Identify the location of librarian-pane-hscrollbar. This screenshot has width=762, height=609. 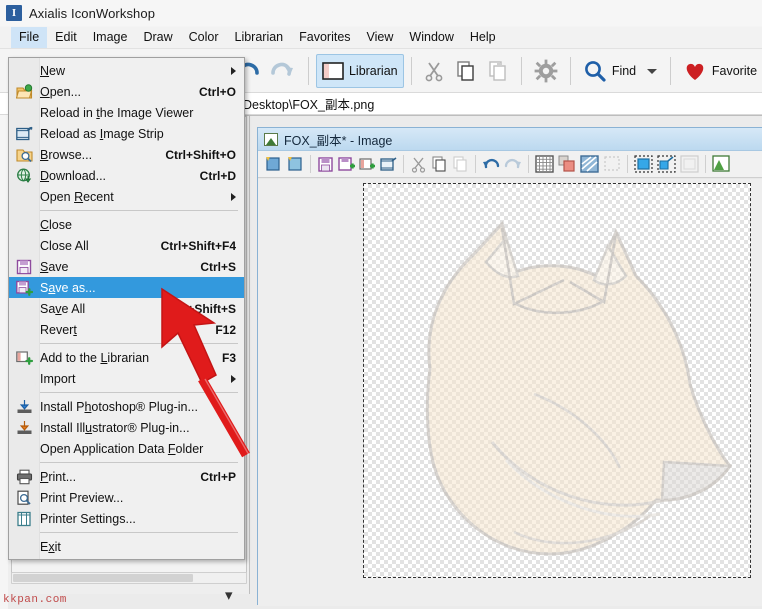
(129, 578).